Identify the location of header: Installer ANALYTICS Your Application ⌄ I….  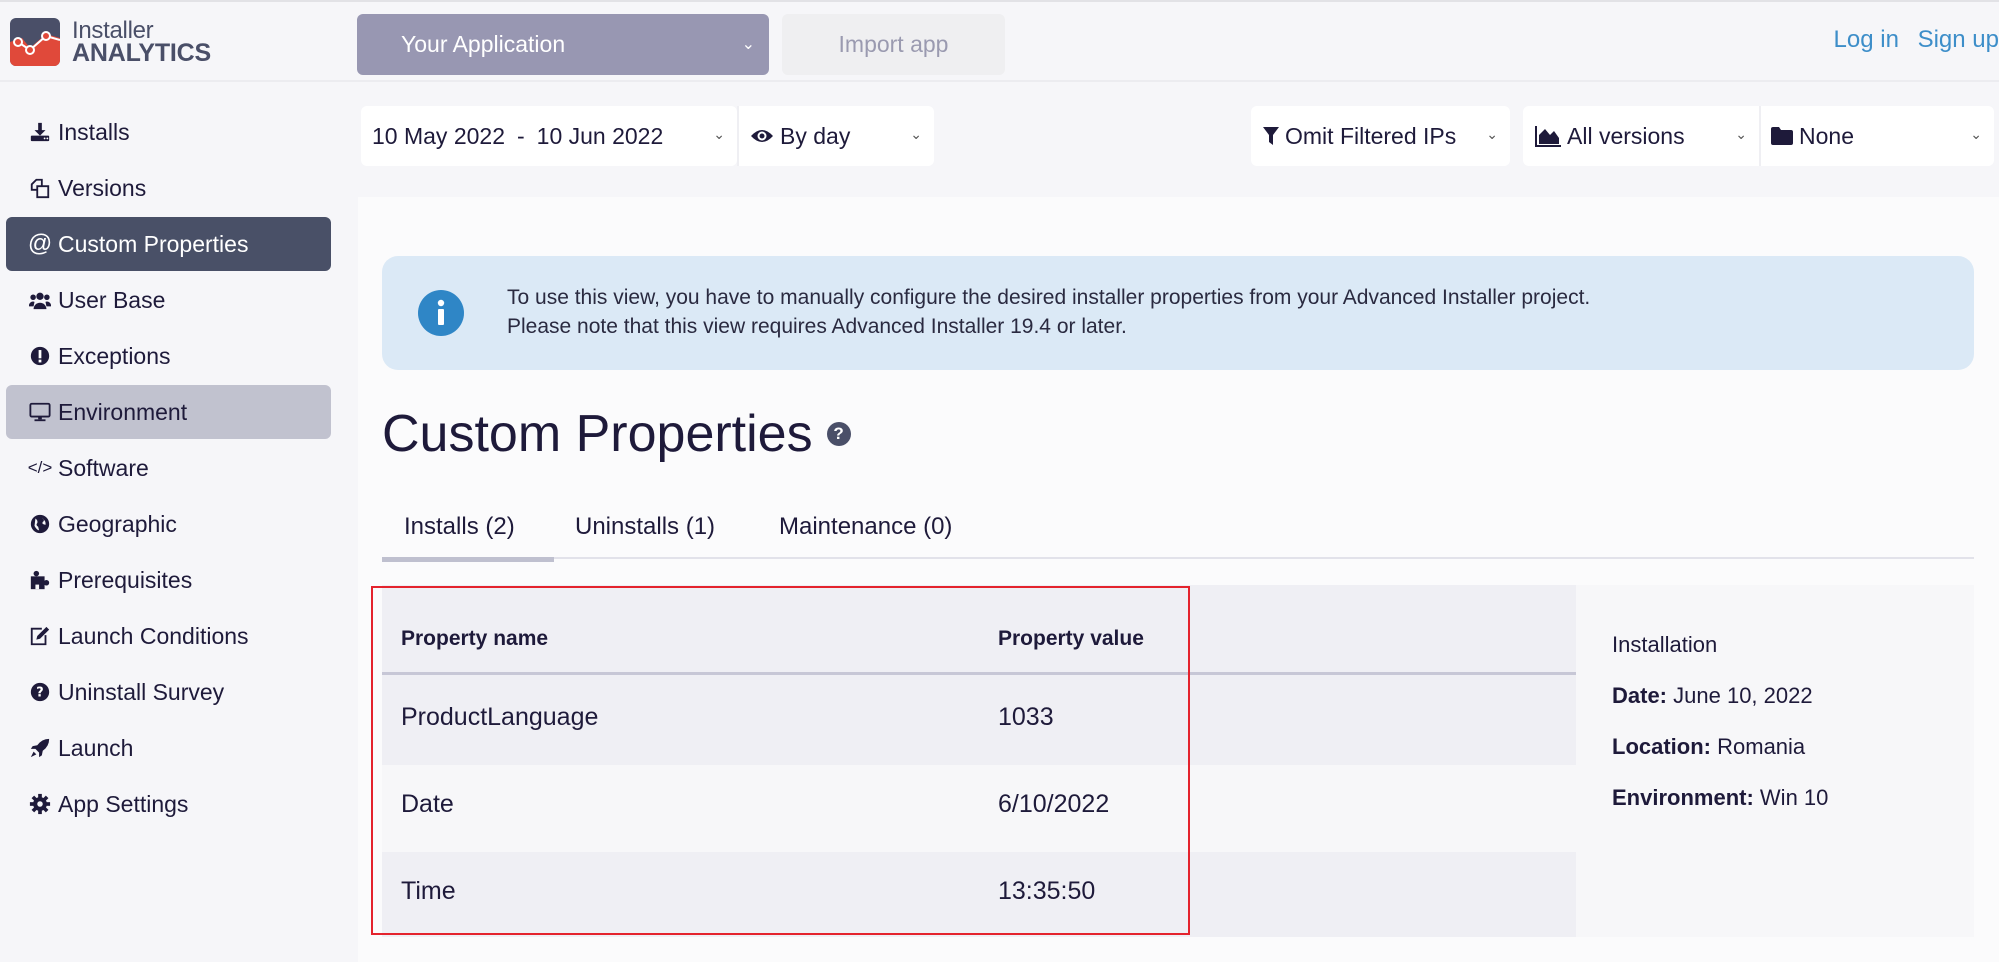
(999, 42).